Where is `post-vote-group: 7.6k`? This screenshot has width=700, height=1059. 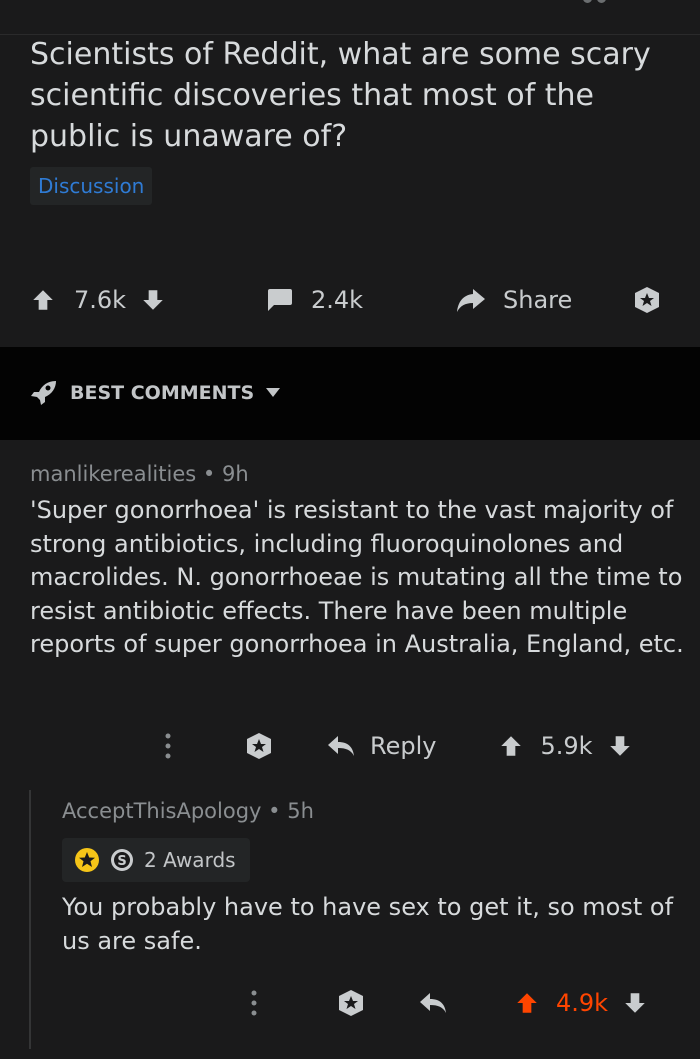 post-vote-group: 7.6k is located at coordinates (98, 300).